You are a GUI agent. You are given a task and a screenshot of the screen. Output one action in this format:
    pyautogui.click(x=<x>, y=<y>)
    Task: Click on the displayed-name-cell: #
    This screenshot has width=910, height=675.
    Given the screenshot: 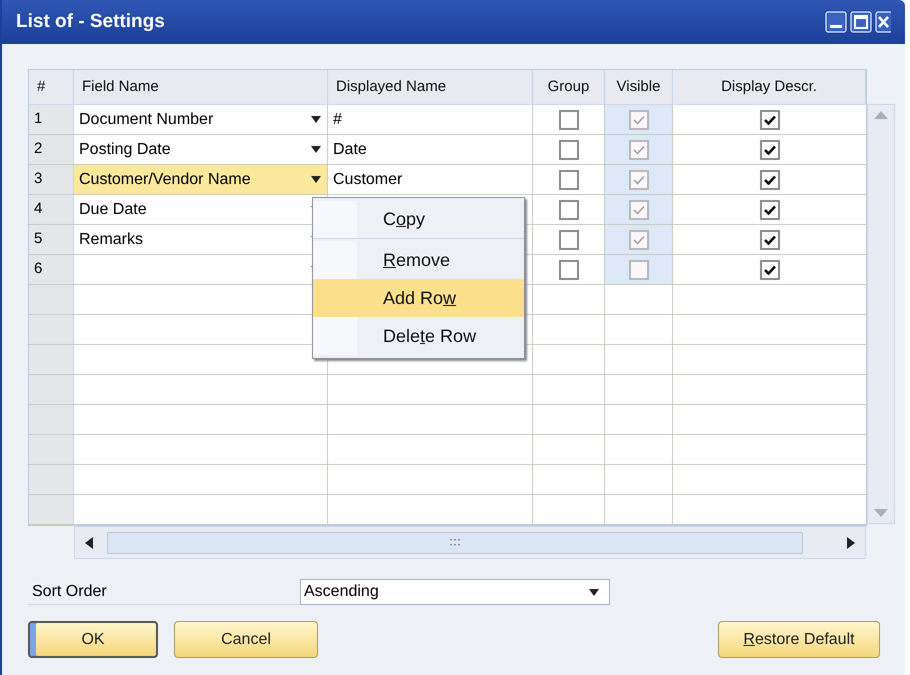 What is the action you would take?
    pyautogui.click(x=430, y=119)
    